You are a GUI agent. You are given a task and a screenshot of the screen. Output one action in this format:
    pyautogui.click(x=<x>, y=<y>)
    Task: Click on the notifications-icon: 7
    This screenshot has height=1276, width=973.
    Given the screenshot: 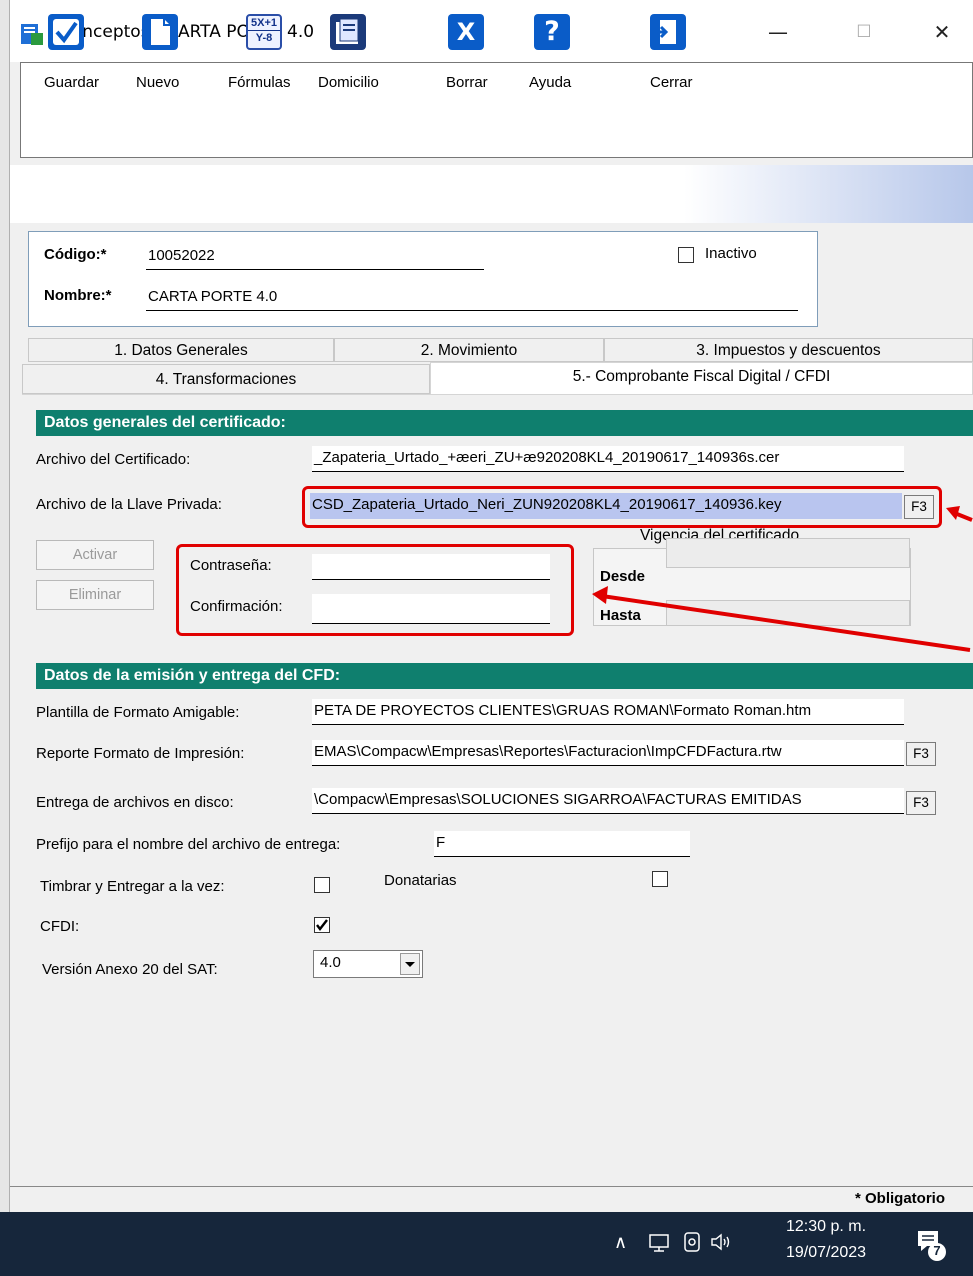 What is the action you would take?
    pyautogui.click(x=931, y=1246)
    